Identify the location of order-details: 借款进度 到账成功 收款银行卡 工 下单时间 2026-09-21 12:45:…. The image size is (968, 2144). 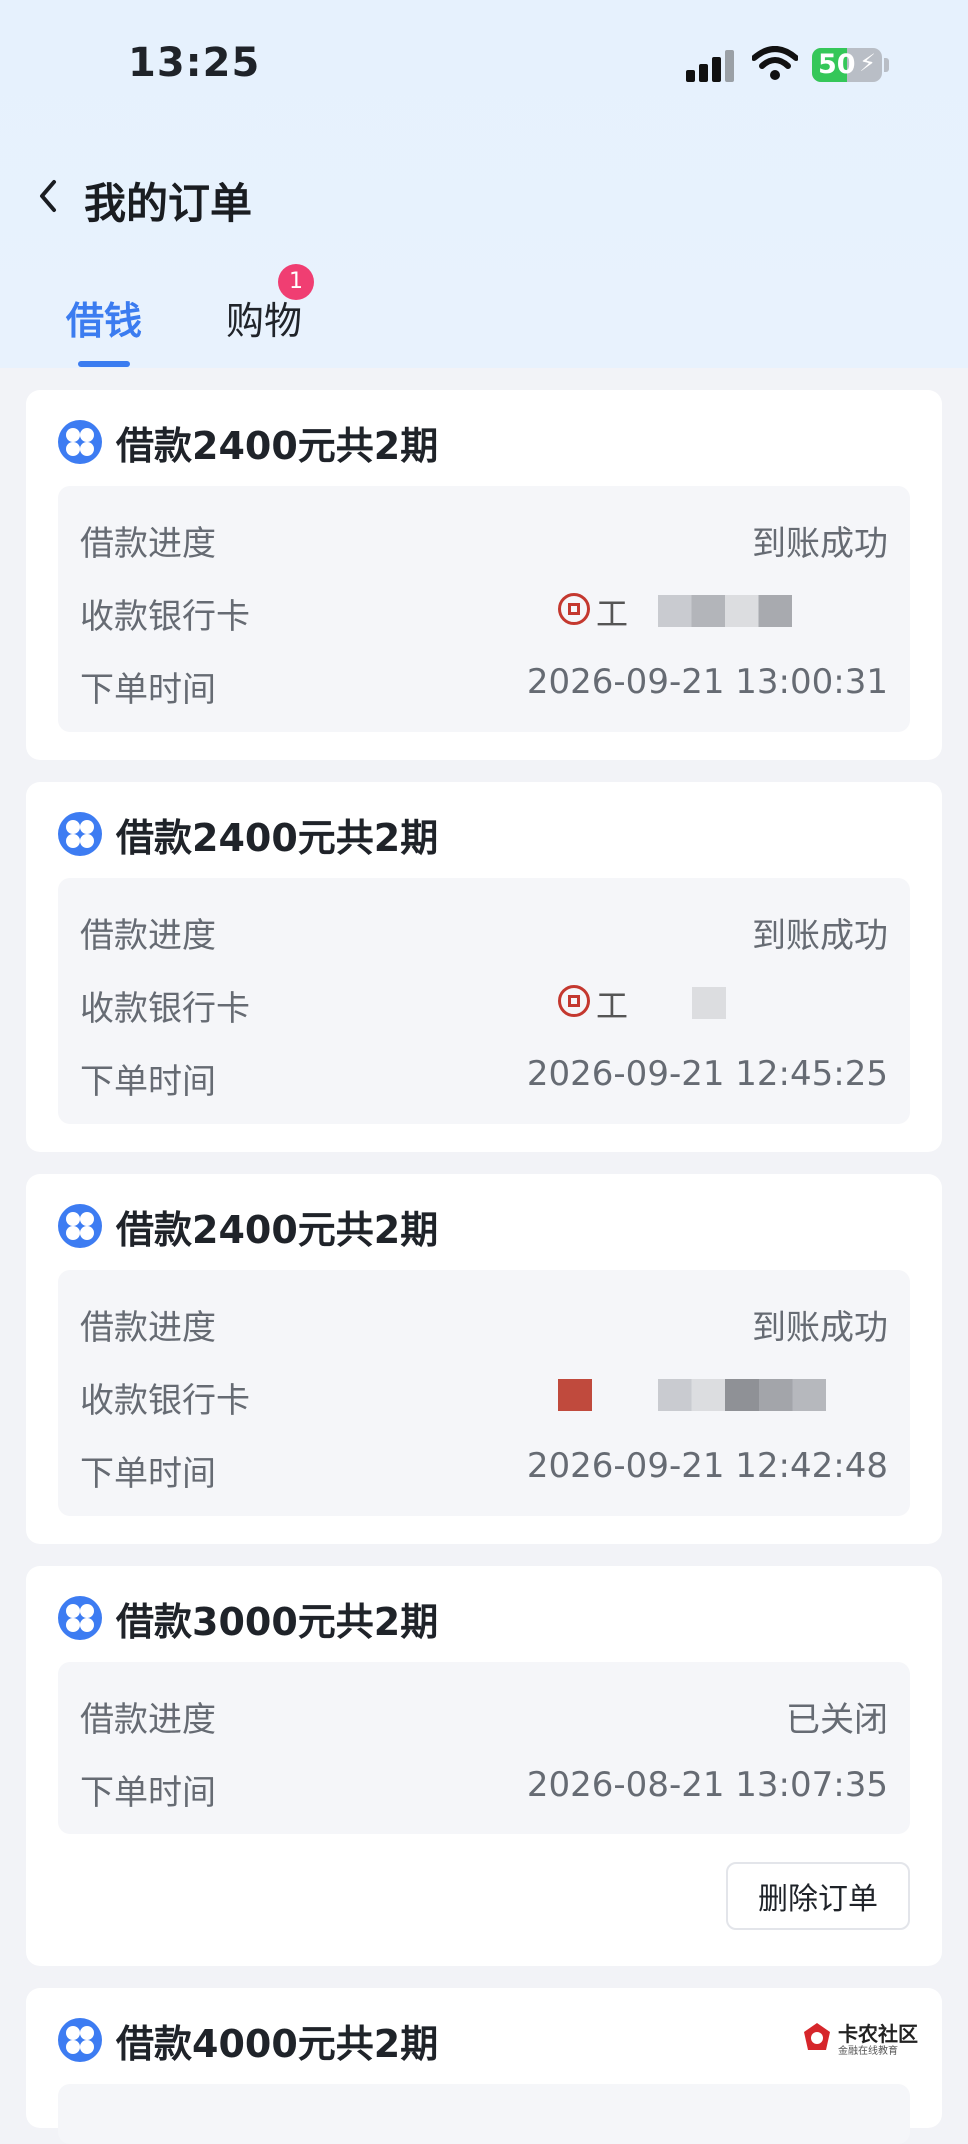
(484, 1001).